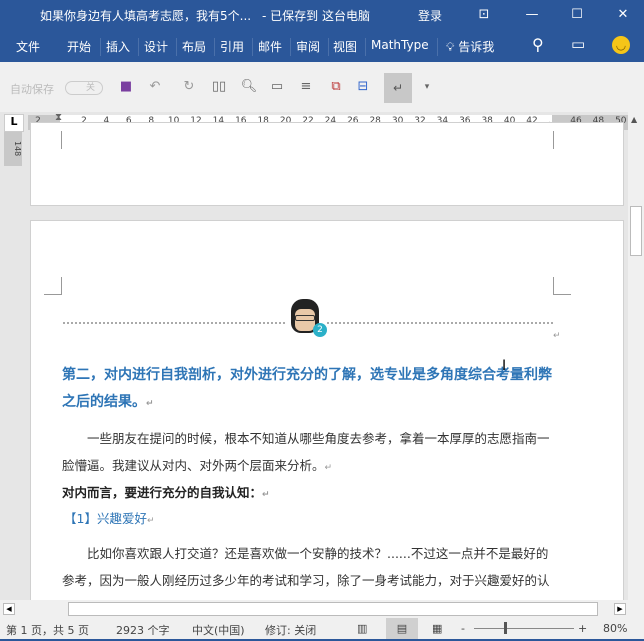 The height and width of the screenshot is (641, 644). I want to click on page-count: 第 1 页，共 5 页, so click(47, 630).